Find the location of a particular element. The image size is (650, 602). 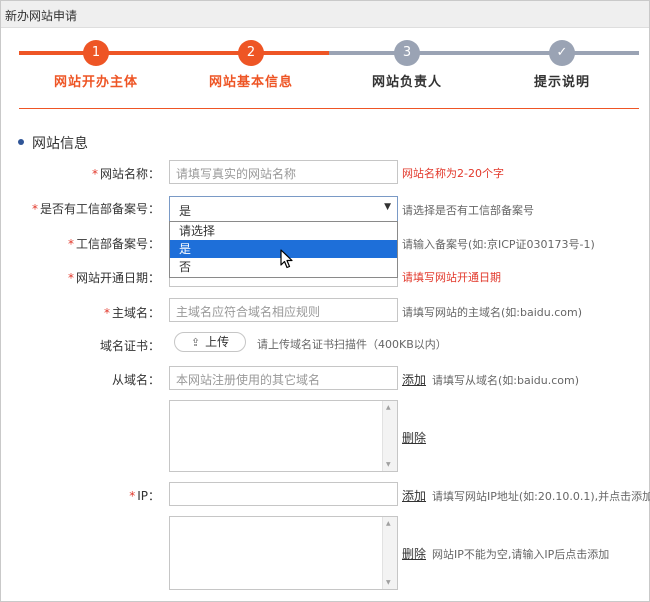

step-4-label: 提示说明 is located at coordinates (561, 82).